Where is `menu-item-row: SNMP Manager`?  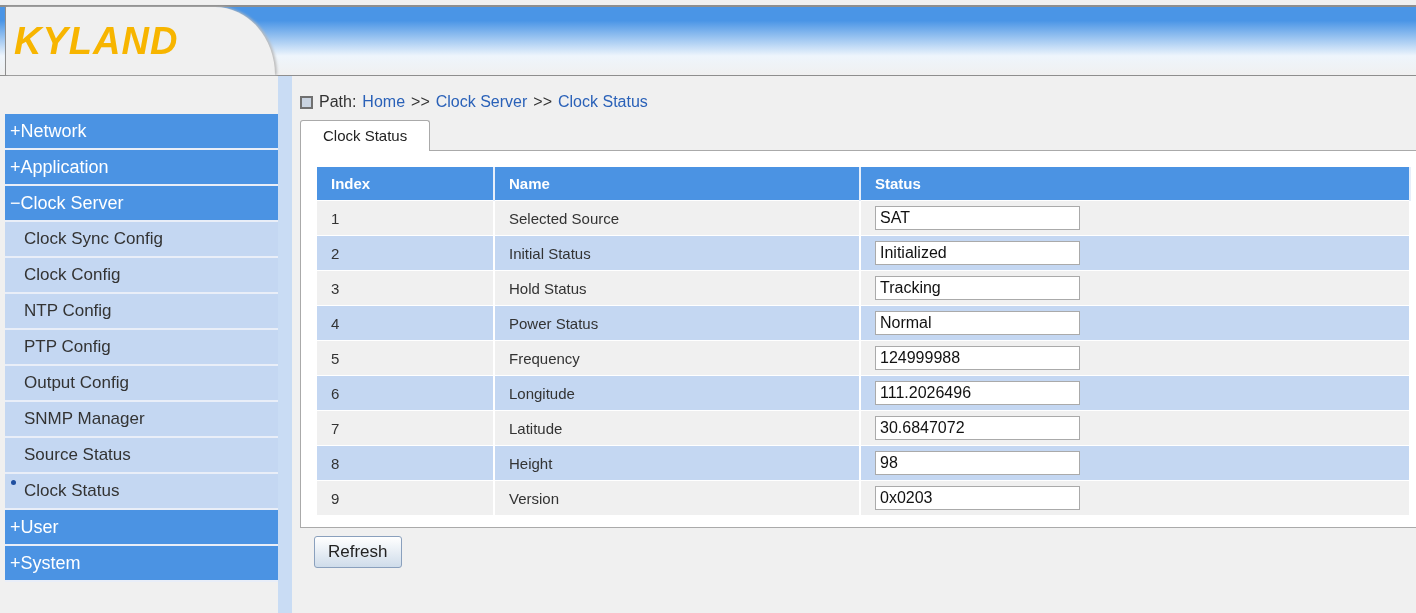 menu-item-row: SNMP Manager is located at coordinates (141, 420).